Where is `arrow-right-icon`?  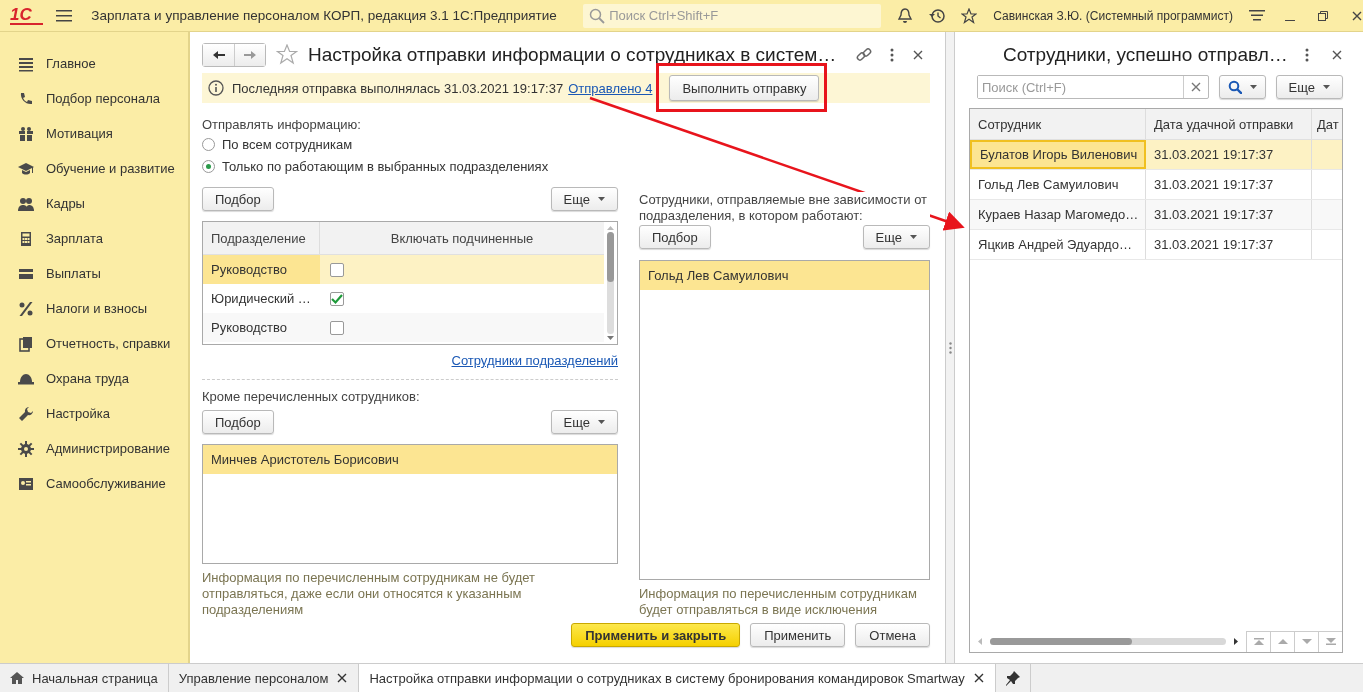 arrow-right-icon is located at coordinates (250, 55).